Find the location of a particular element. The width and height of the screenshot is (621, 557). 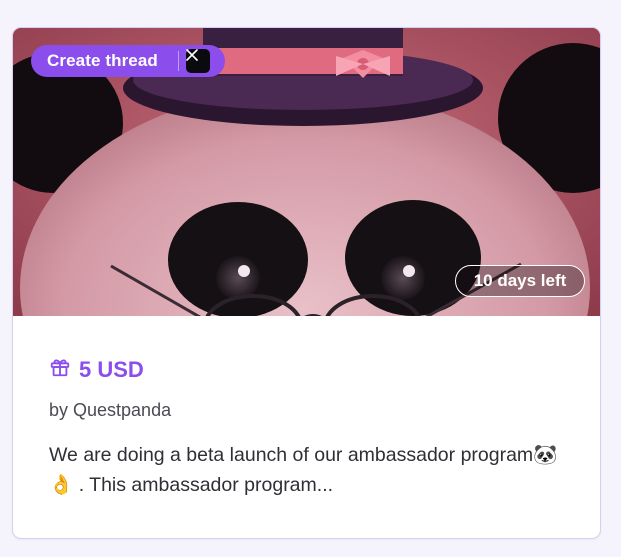

author-label: by Questpanda is located at coordinates (110, 410).